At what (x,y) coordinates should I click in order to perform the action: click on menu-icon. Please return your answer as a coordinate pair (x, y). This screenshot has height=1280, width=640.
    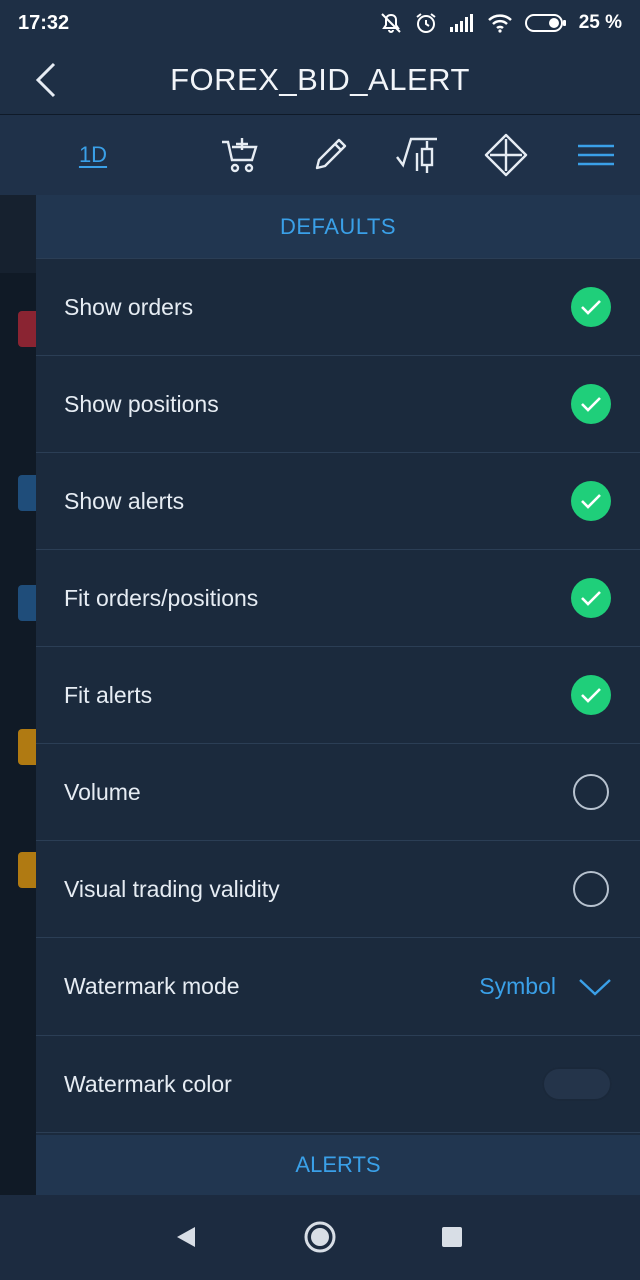
    Looking at the image, I should click on (596, 155).